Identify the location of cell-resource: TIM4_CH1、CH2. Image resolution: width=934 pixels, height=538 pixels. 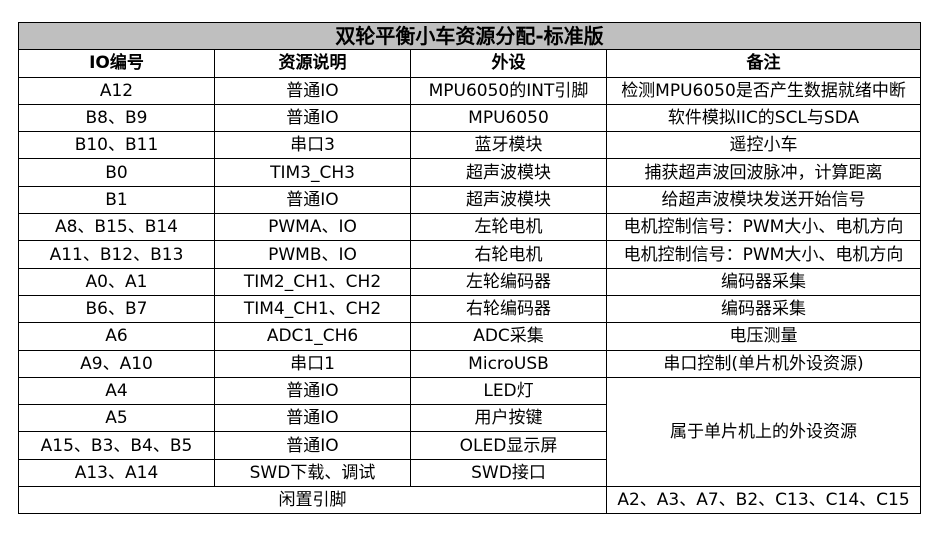
(312, 309).